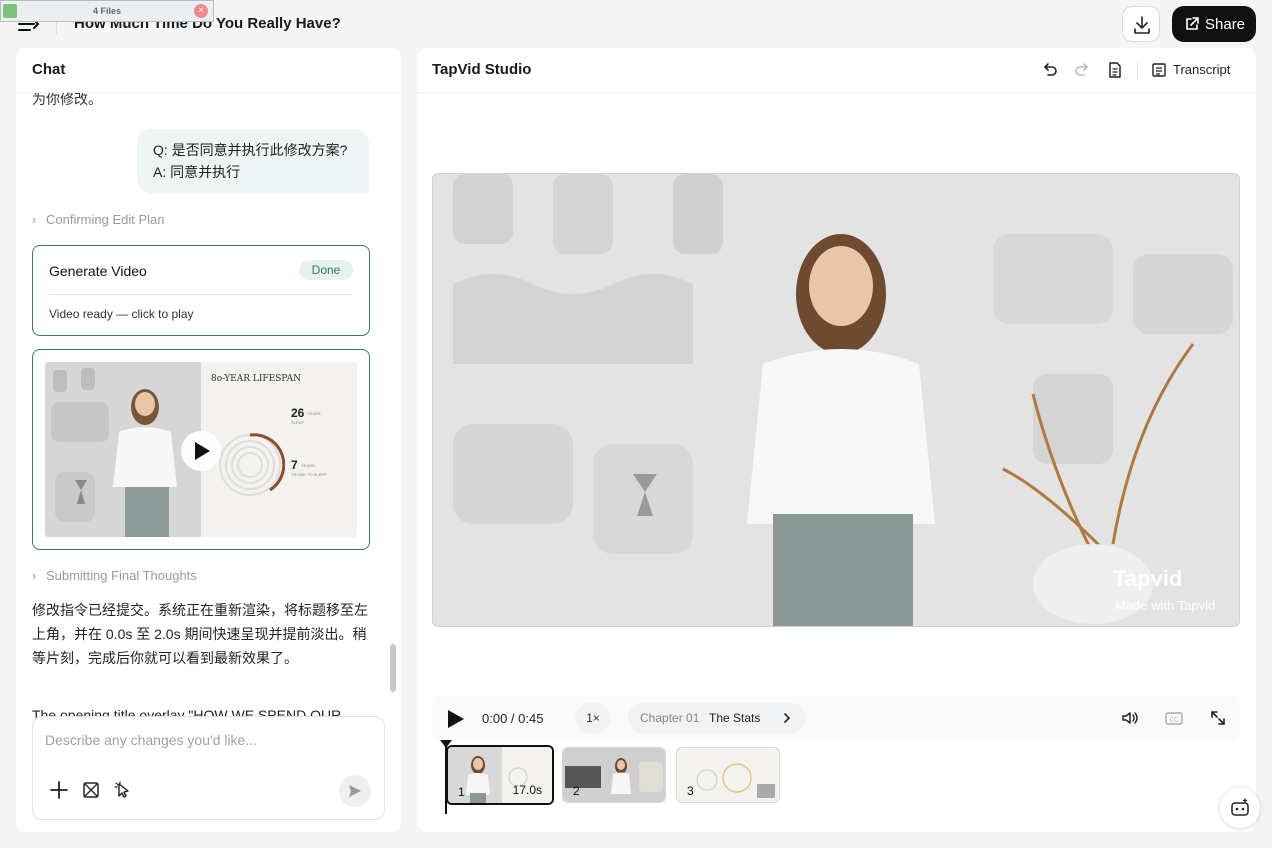 This screenshot has height=848, width=1272. I want to click on close-icon: ×, so click(201, 11).